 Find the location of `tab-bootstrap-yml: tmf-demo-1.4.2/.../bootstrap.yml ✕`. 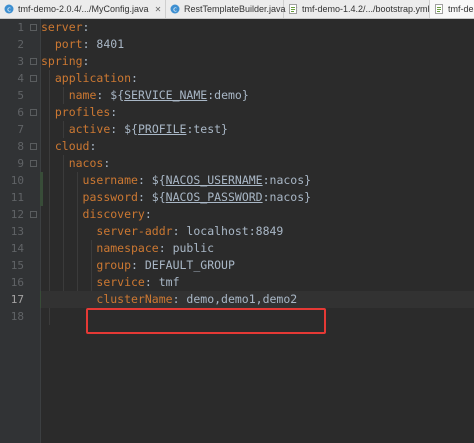

tab-bootstrap-yml: tmf-demo-1.4.2/.../bootstrap.yml ✕ is located at coordinates (363, 9).